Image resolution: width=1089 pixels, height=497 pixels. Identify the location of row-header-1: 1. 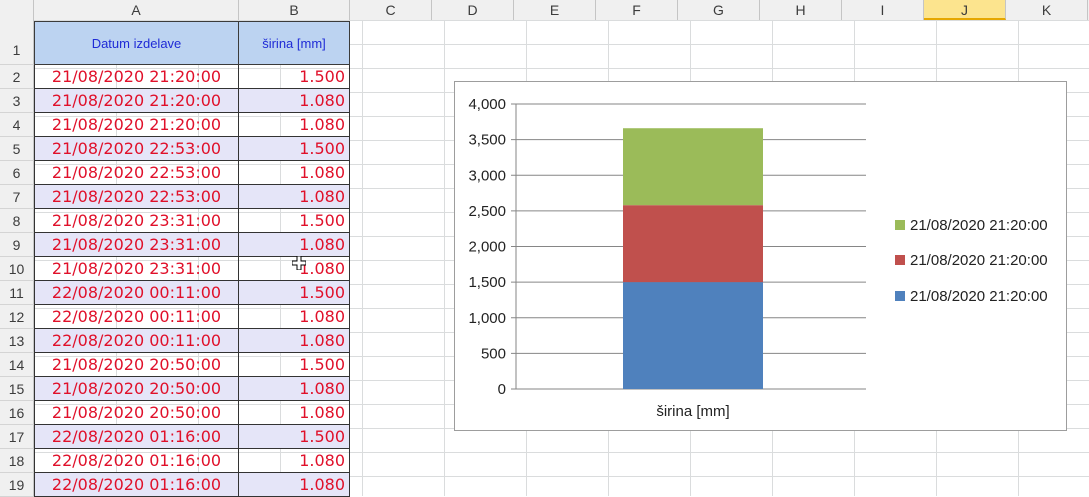
(17, 42).